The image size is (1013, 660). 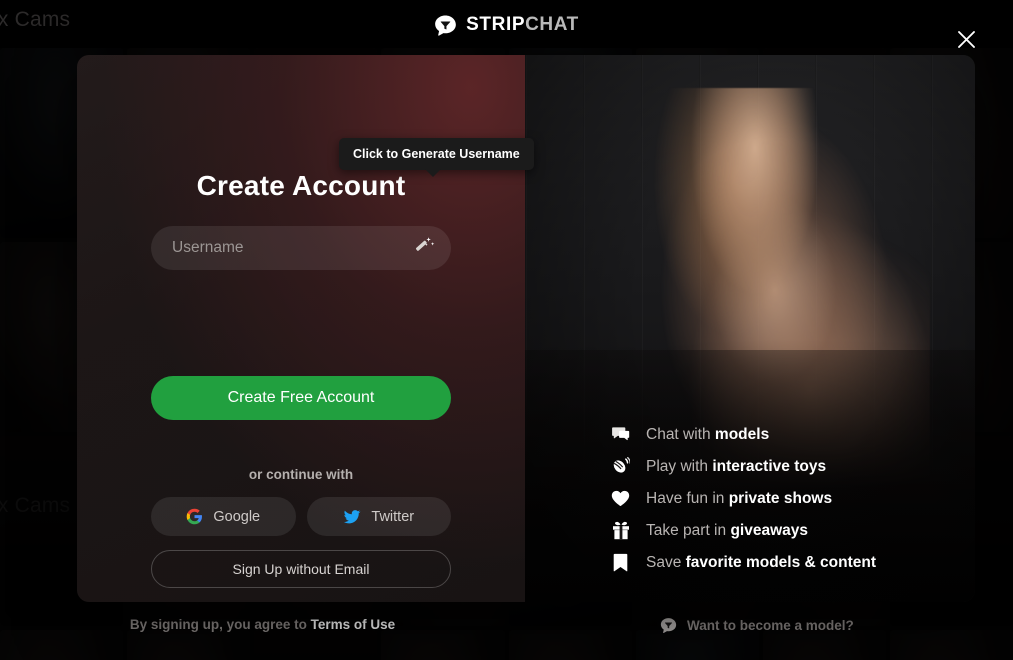 I want to click on gift-icon, so click(x=620, y=530).